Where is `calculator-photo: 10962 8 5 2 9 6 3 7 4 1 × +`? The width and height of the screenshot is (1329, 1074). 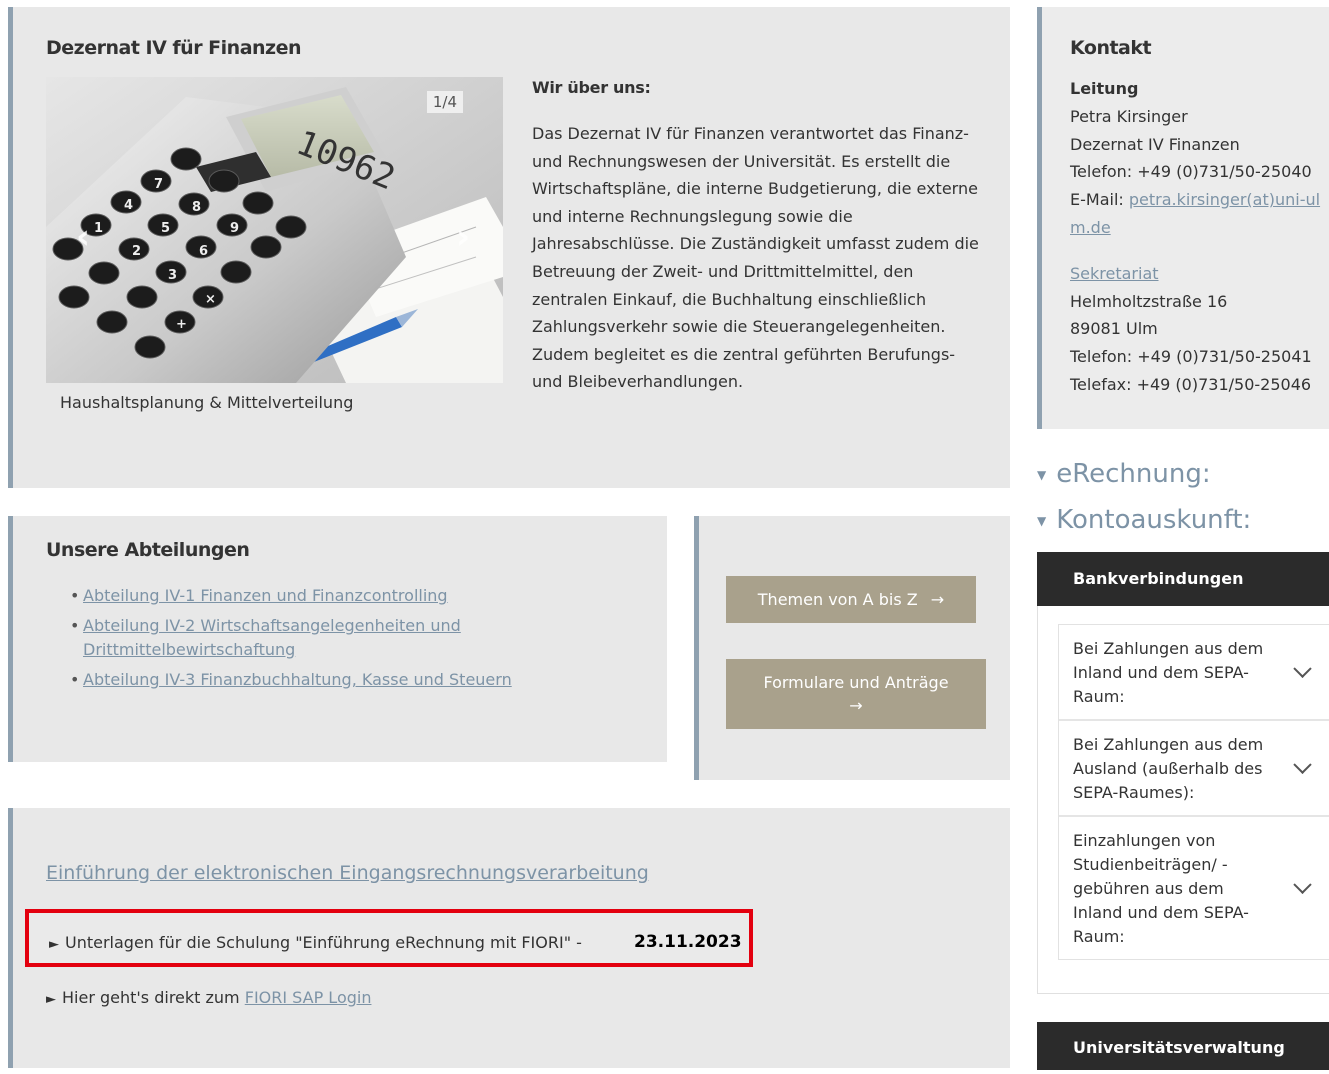 calculator-photo: 10962 8 5 2 9 6 3 7 4 1 × + is located at coordinates (274, 230).